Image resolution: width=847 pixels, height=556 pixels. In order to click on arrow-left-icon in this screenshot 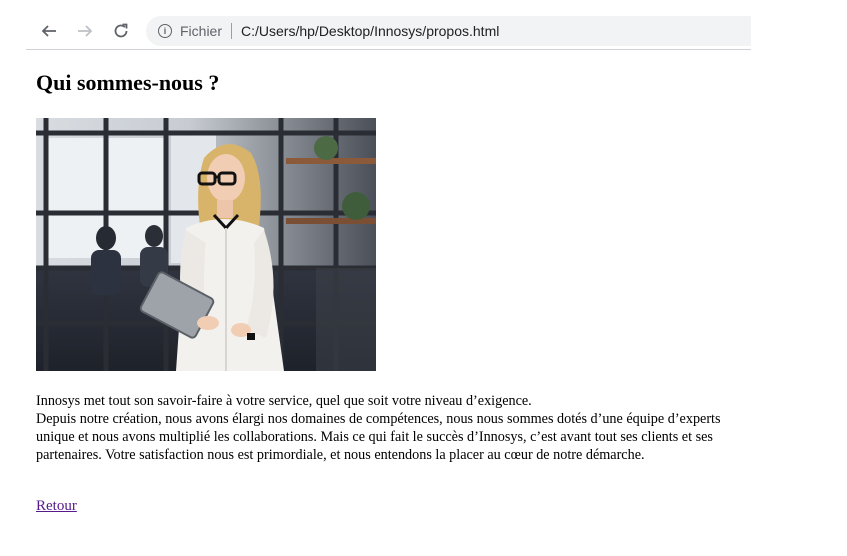, I will do `click(48, 30)`.